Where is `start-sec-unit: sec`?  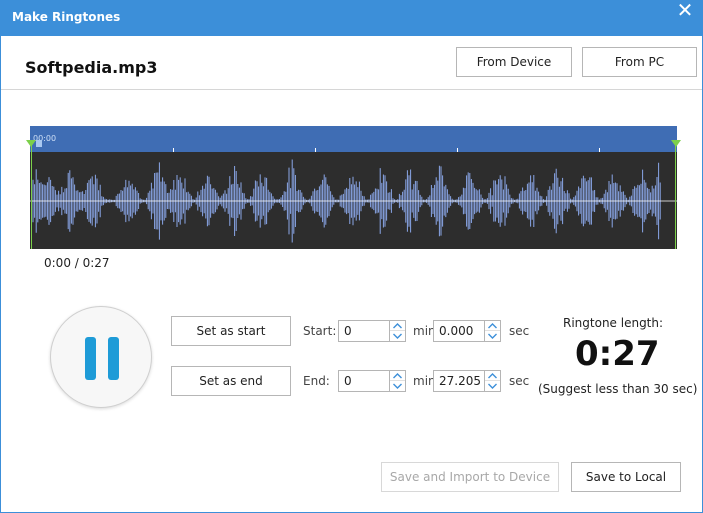 start-sec-unit: sec is located at coordinates (519, 331).